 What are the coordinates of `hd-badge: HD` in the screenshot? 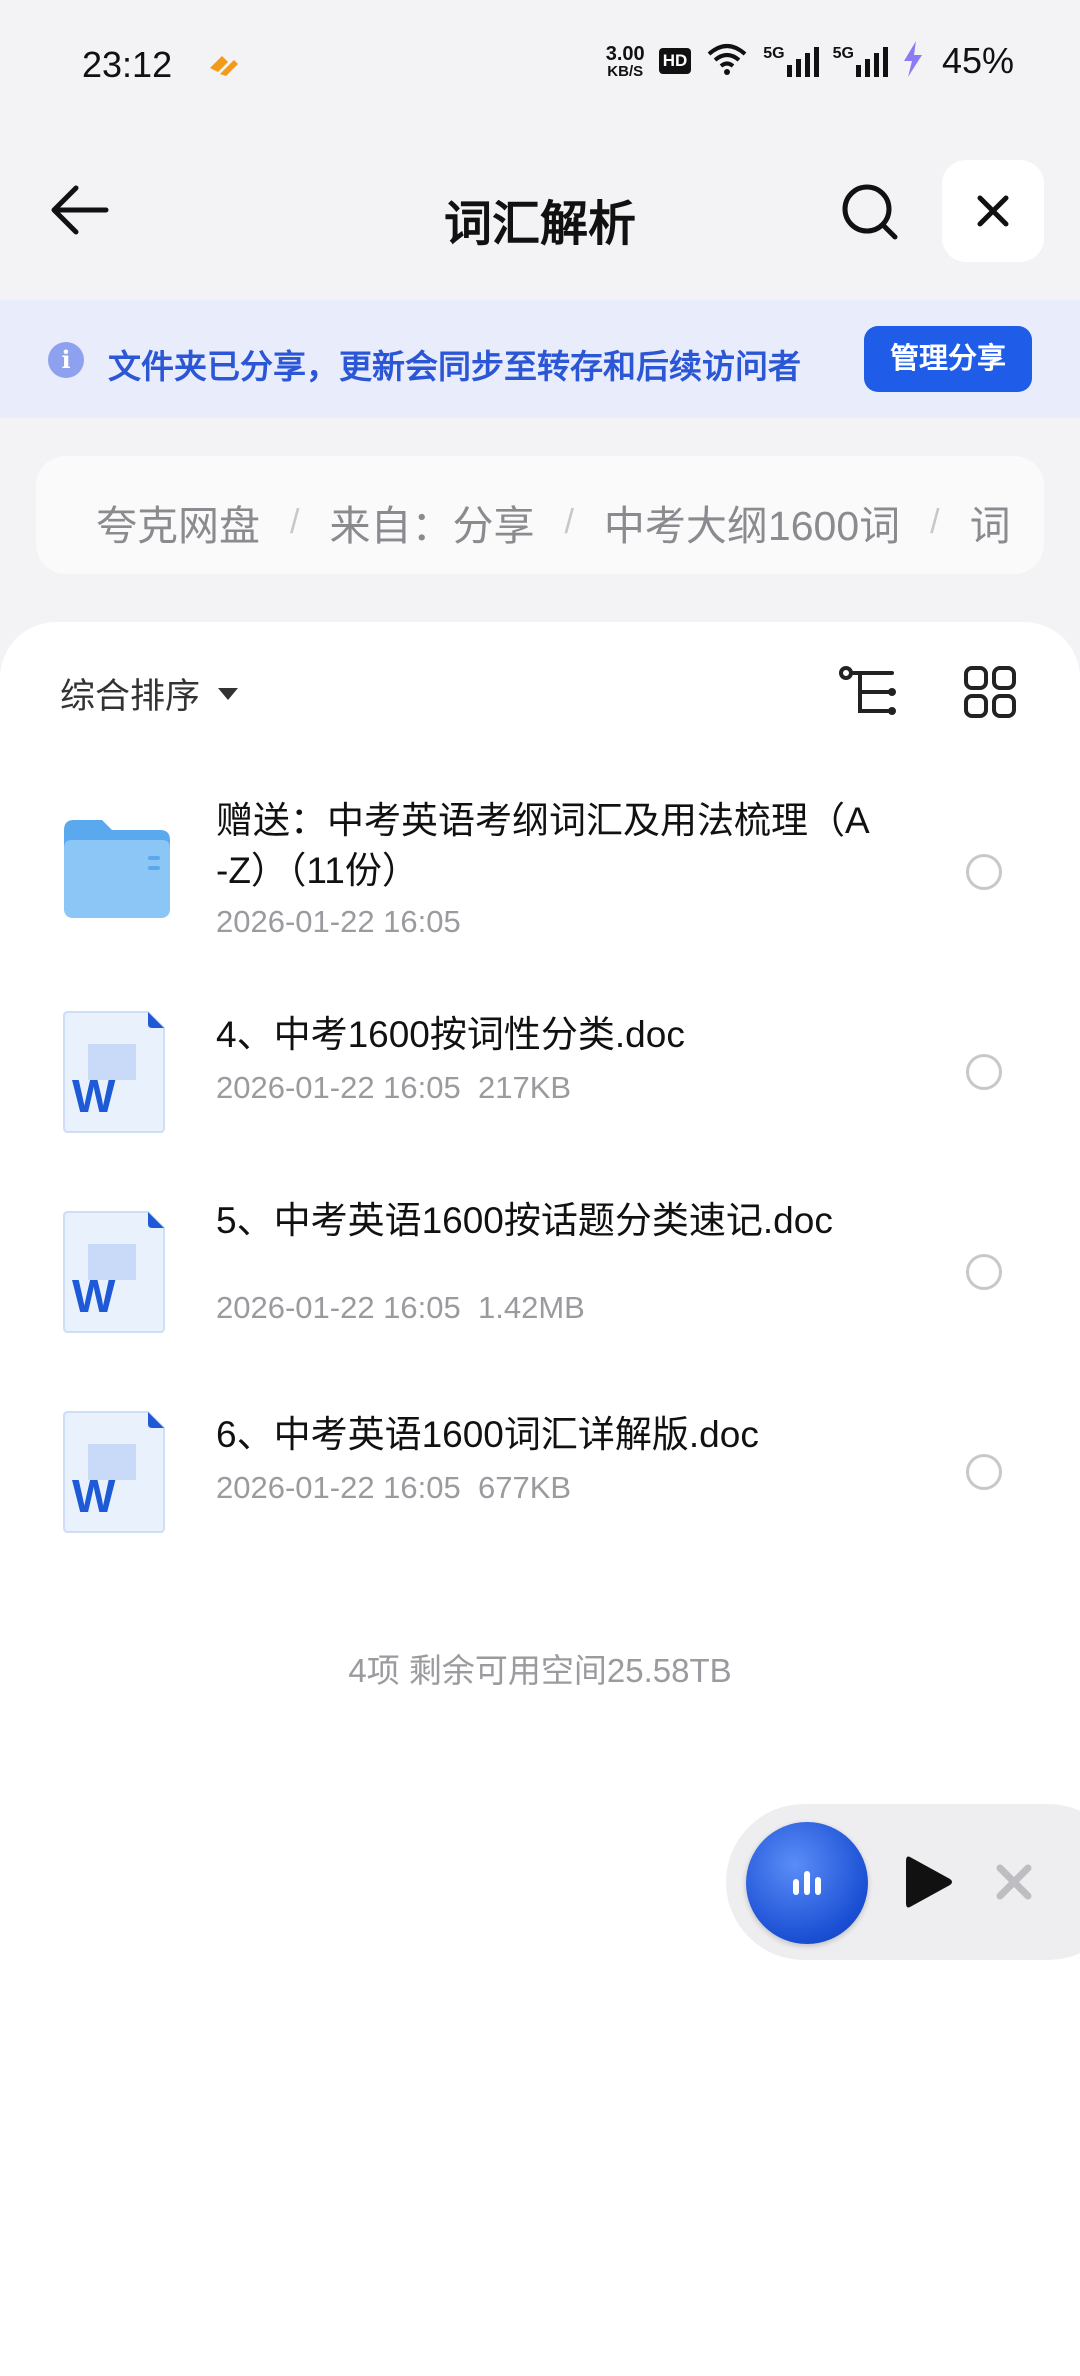 It's located at (675, 61).